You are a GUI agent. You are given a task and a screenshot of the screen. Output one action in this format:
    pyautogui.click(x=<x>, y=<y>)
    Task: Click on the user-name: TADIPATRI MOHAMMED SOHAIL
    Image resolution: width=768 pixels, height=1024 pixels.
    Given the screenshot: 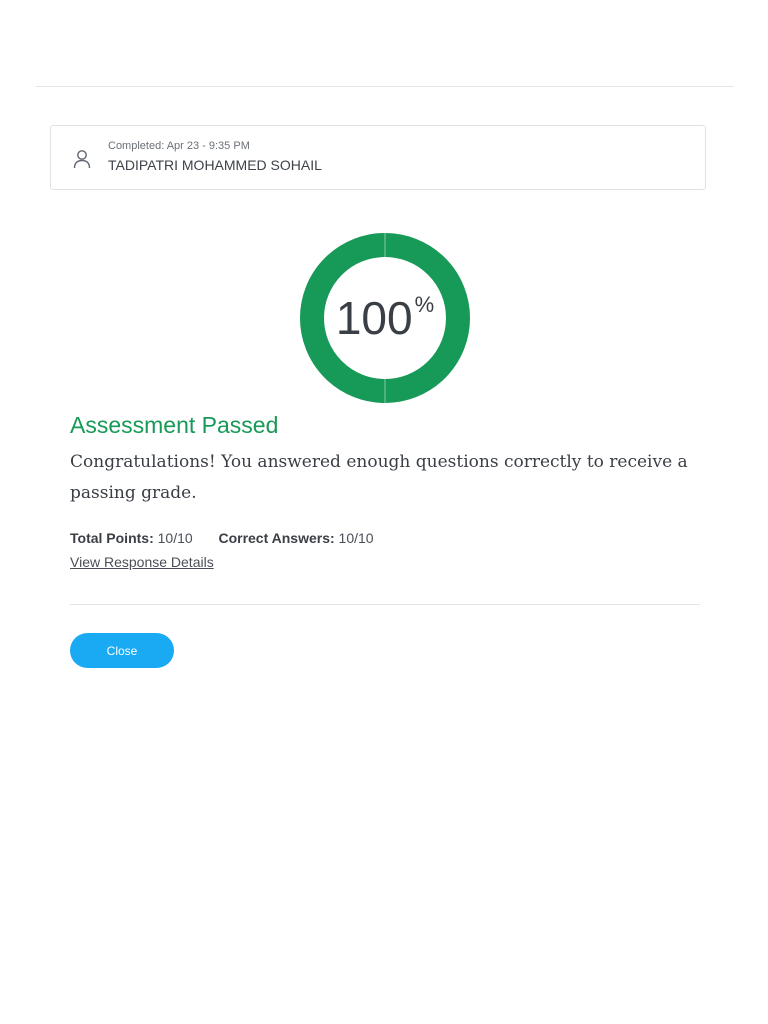 What is the action you would take?
    pyautogui.click(x=215, y=165)
    